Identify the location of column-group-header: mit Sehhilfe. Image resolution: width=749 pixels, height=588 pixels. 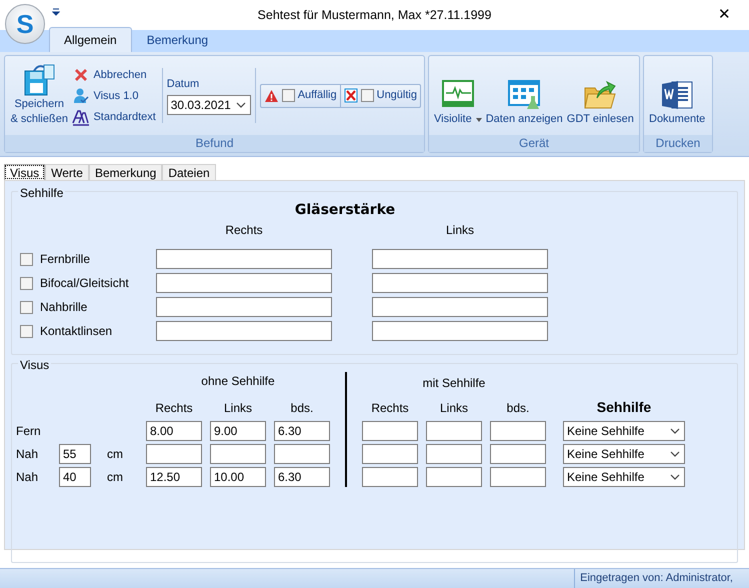
(454, 383).